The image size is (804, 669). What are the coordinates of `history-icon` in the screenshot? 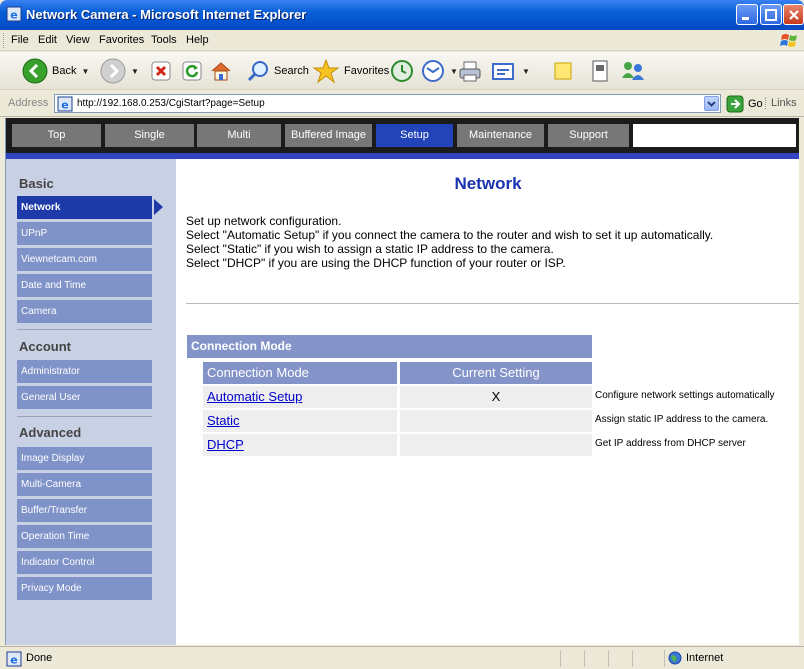 It's located at (402, 71).